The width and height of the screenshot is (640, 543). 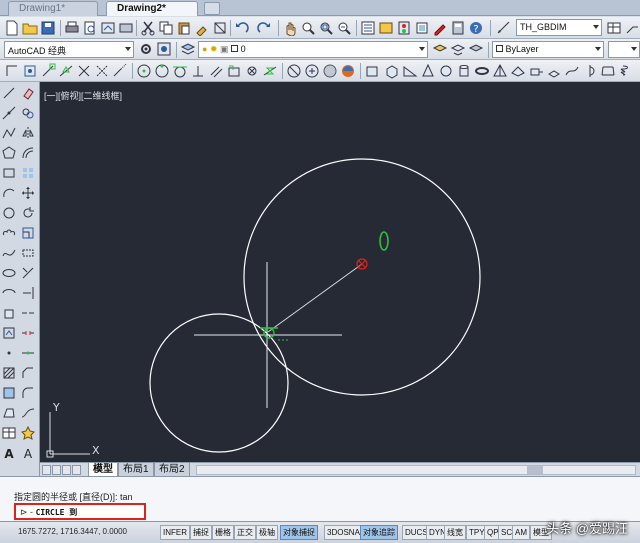 What do you see at coordinates (440, 49) in the screenshot?
I see `make-current-layer-icon` at bounding box center [440, 49].